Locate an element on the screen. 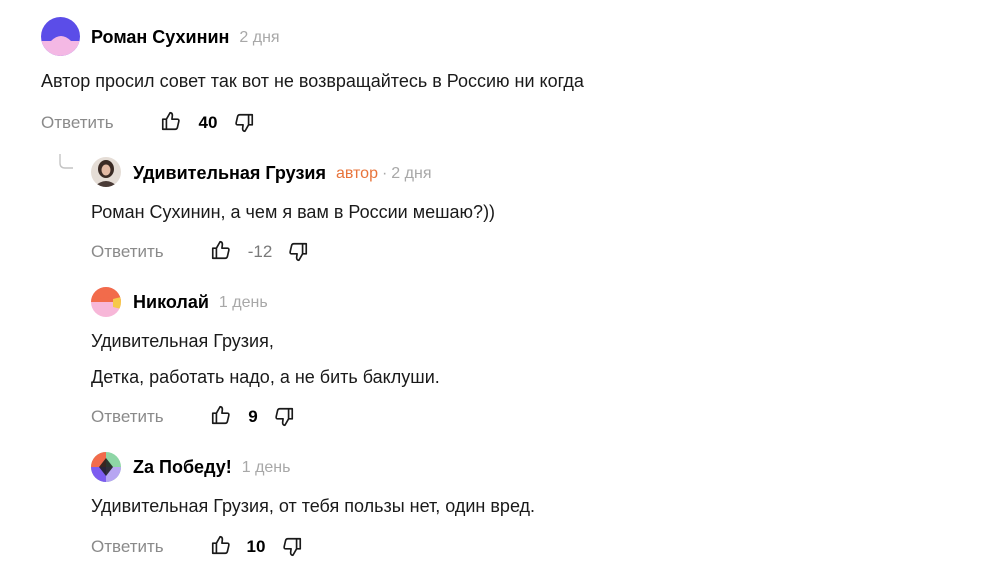 The height and width of the screenshot is (570, 999). rating-score: -12 is located at coordinates (260, 251).